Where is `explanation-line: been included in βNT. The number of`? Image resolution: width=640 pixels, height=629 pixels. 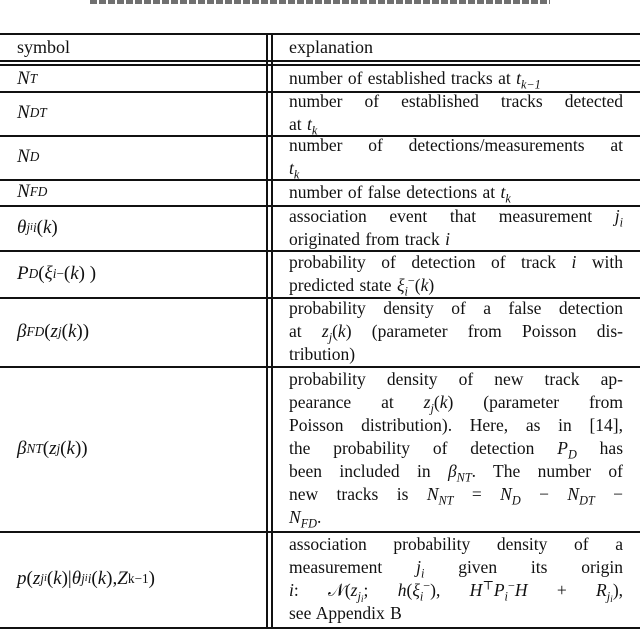
explanation-line: been included in βNT. The number of is located at coordinates (456, 471).